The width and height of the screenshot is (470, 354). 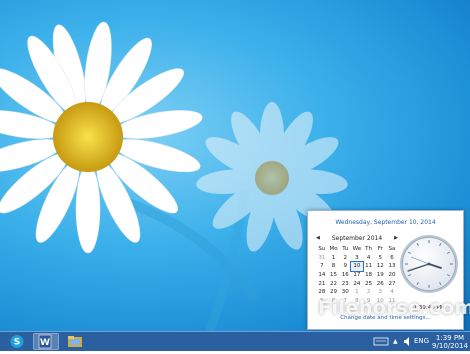 I want to click on weekday-label: Su, so click(x=322, y=249).